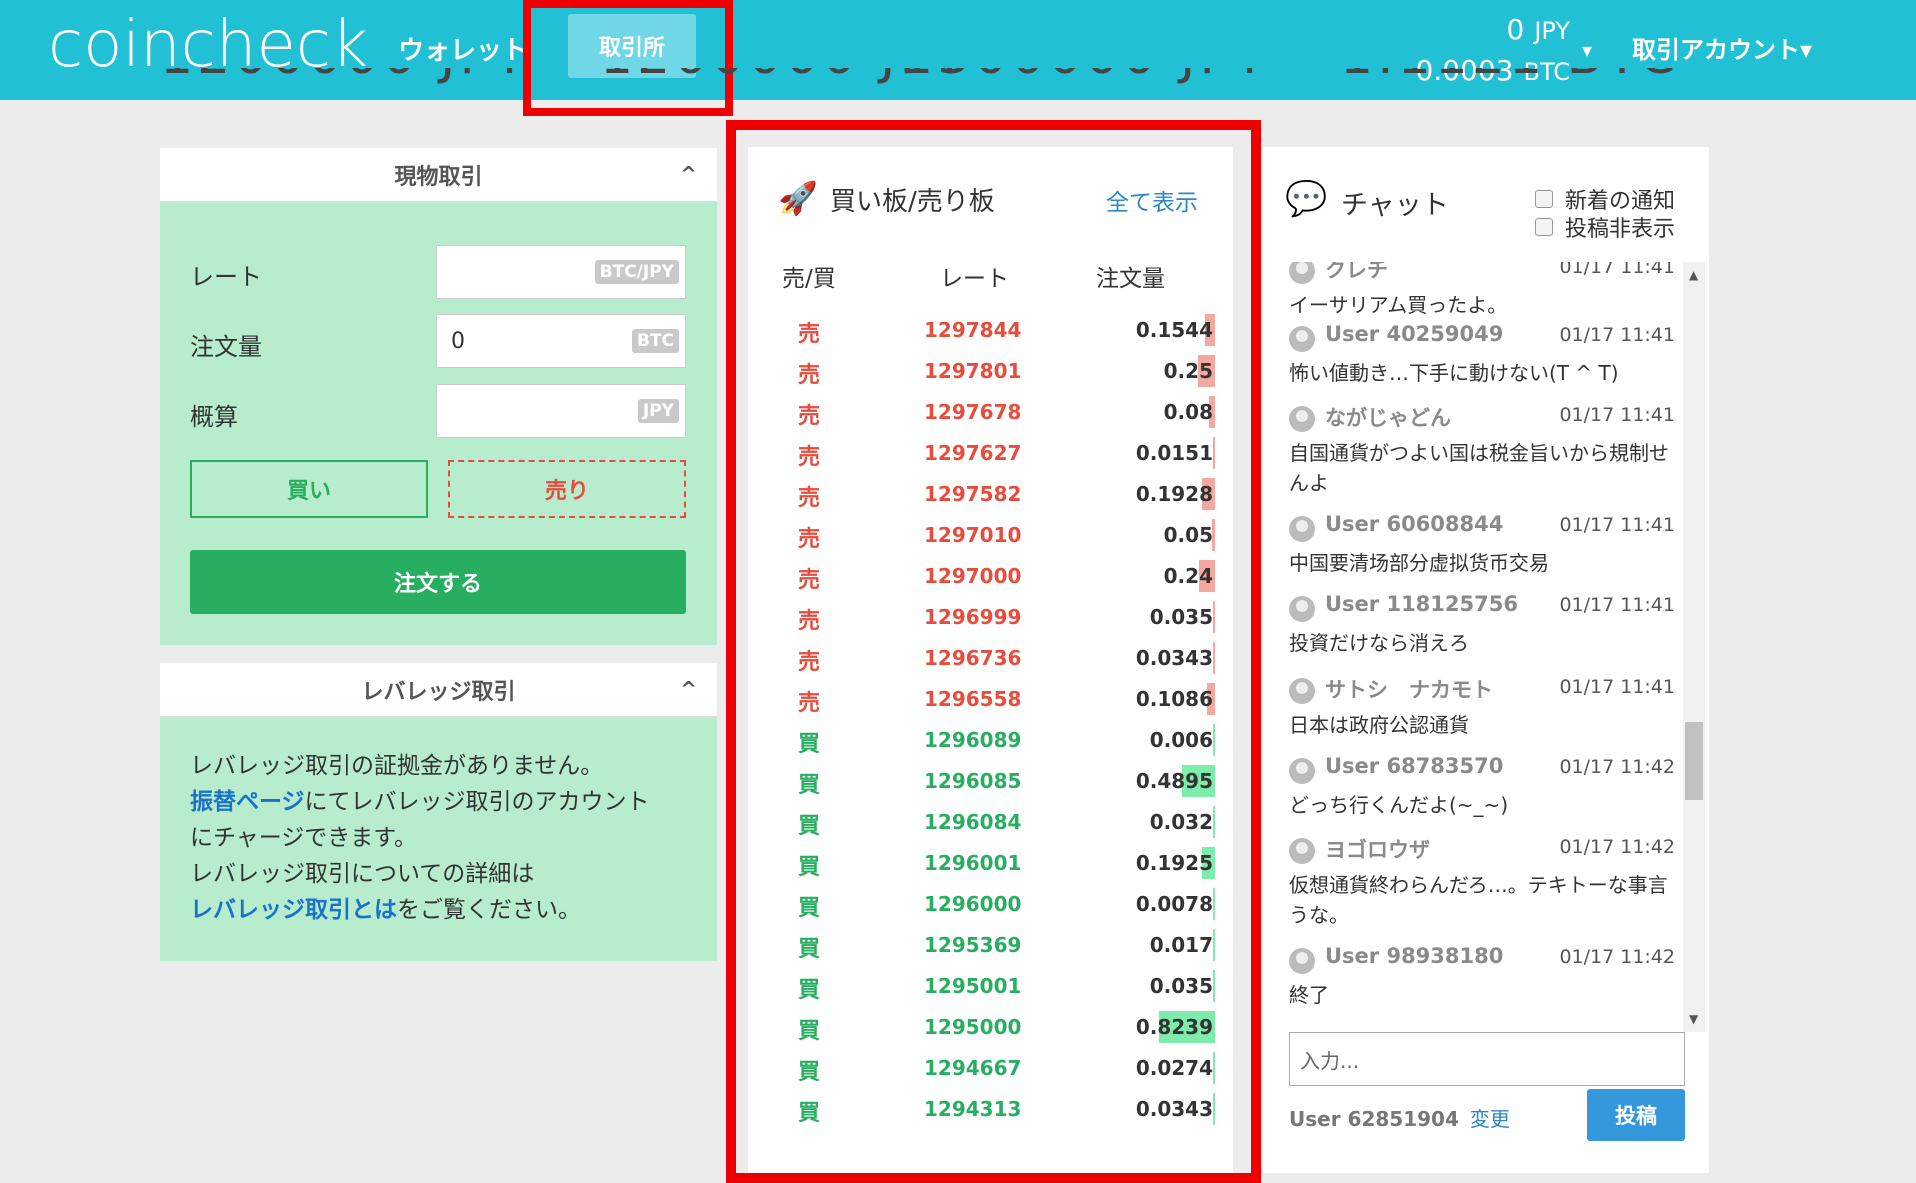  I want to click on buy-toggle-button: 買い, so click(309, 489).